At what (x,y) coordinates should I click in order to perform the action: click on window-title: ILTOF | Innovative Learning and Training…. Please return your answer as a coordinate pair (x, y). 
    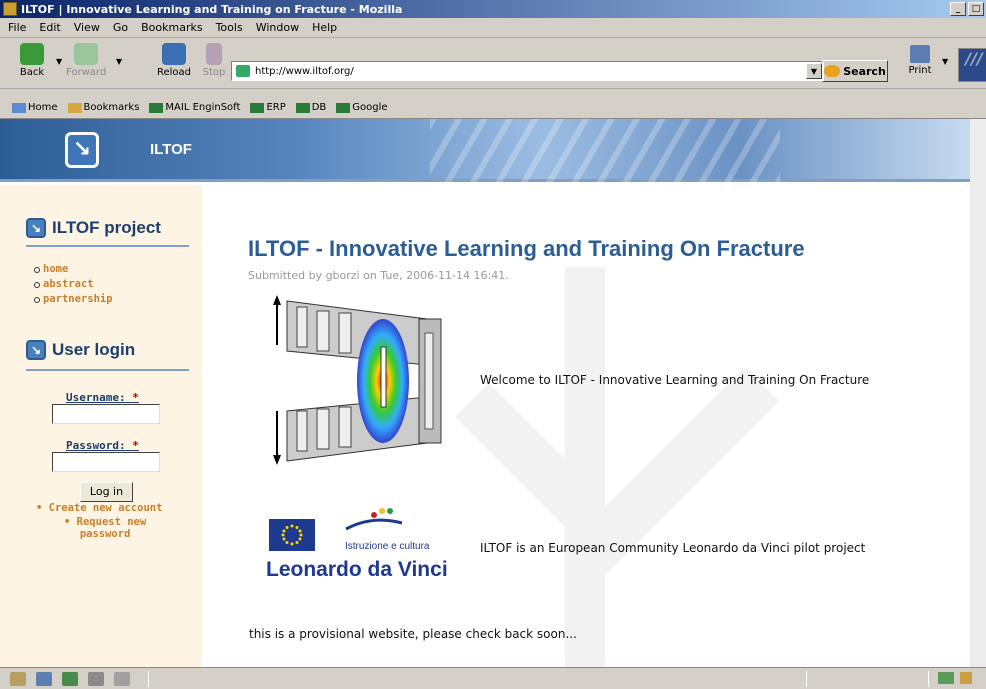
    Looking at the image, I should click on (212, 9).